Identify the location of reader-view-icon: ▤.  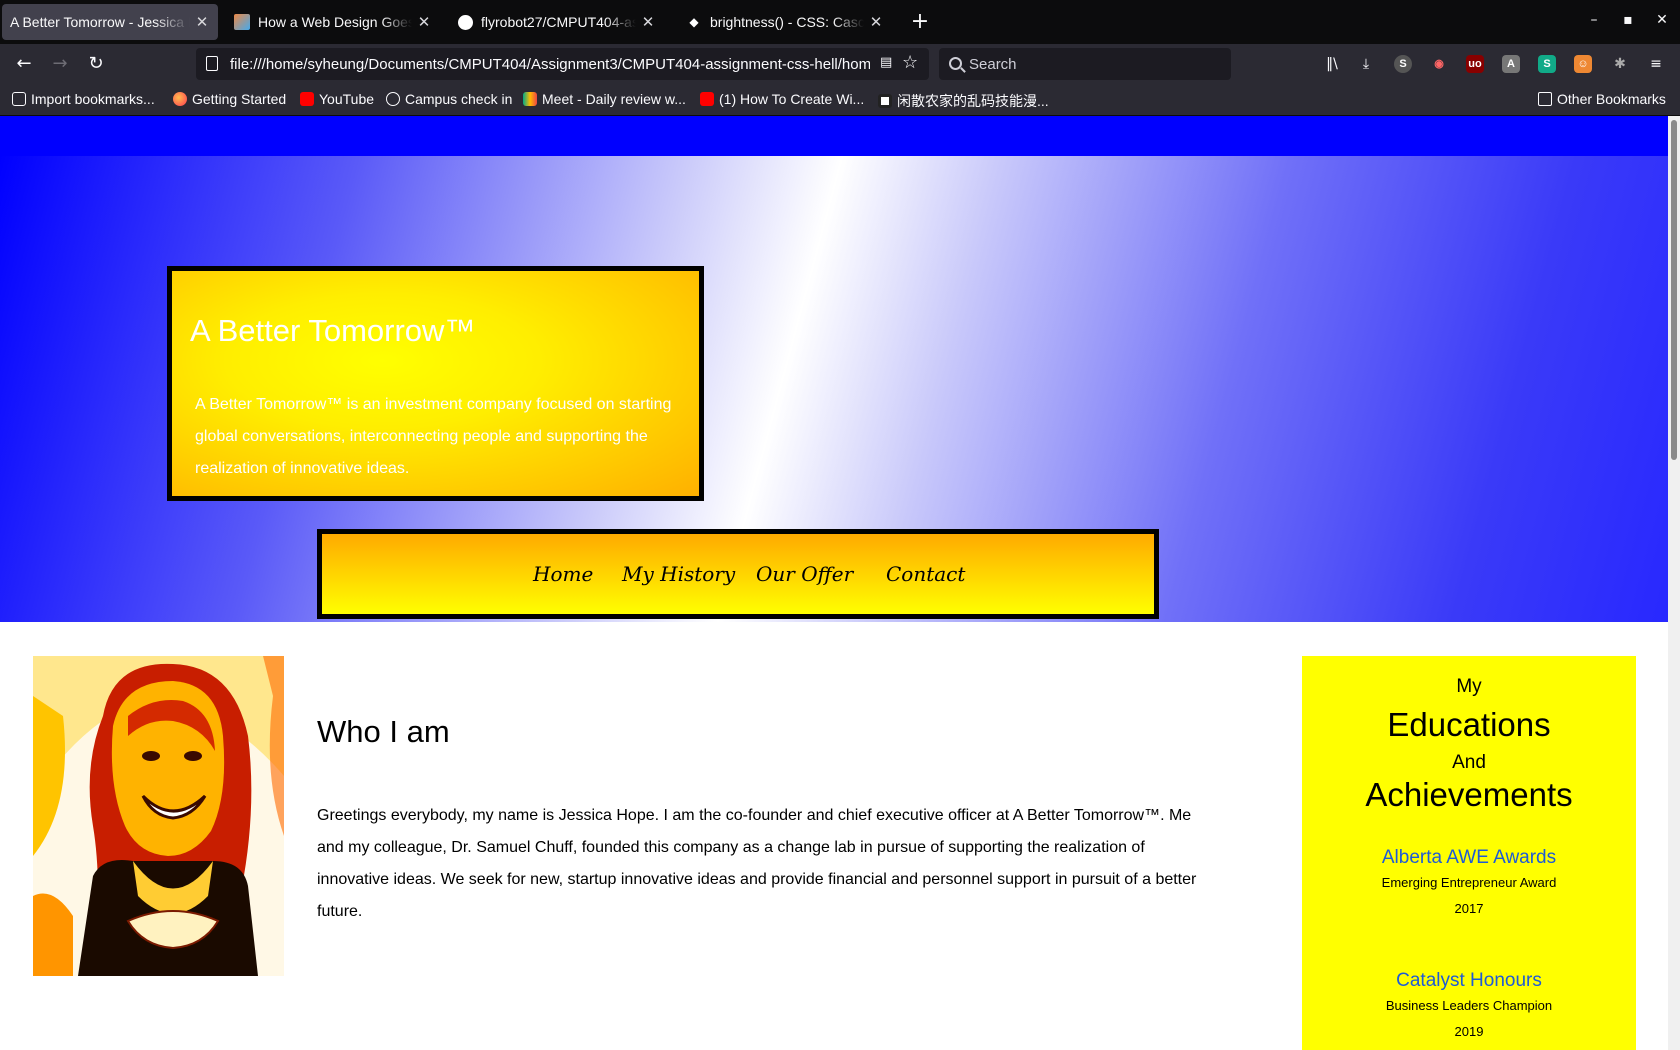
(888, 64).